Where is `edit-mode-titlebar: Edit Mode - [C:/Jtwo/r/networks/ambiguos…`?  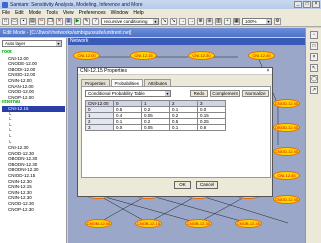
edit-mode-titlebar: Edit Mode - [C:/Jtwo/r/networks/ambiguos… is located at coordinates (152, 32).